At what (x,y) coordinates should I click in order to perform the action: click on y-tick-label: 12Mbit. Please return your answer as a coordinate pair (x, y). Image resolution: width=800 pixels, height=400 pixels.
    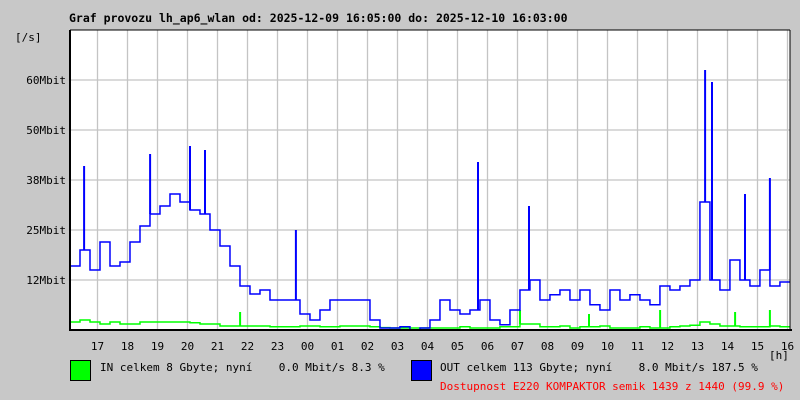
    Looking at the image, I should click on (46, 280).